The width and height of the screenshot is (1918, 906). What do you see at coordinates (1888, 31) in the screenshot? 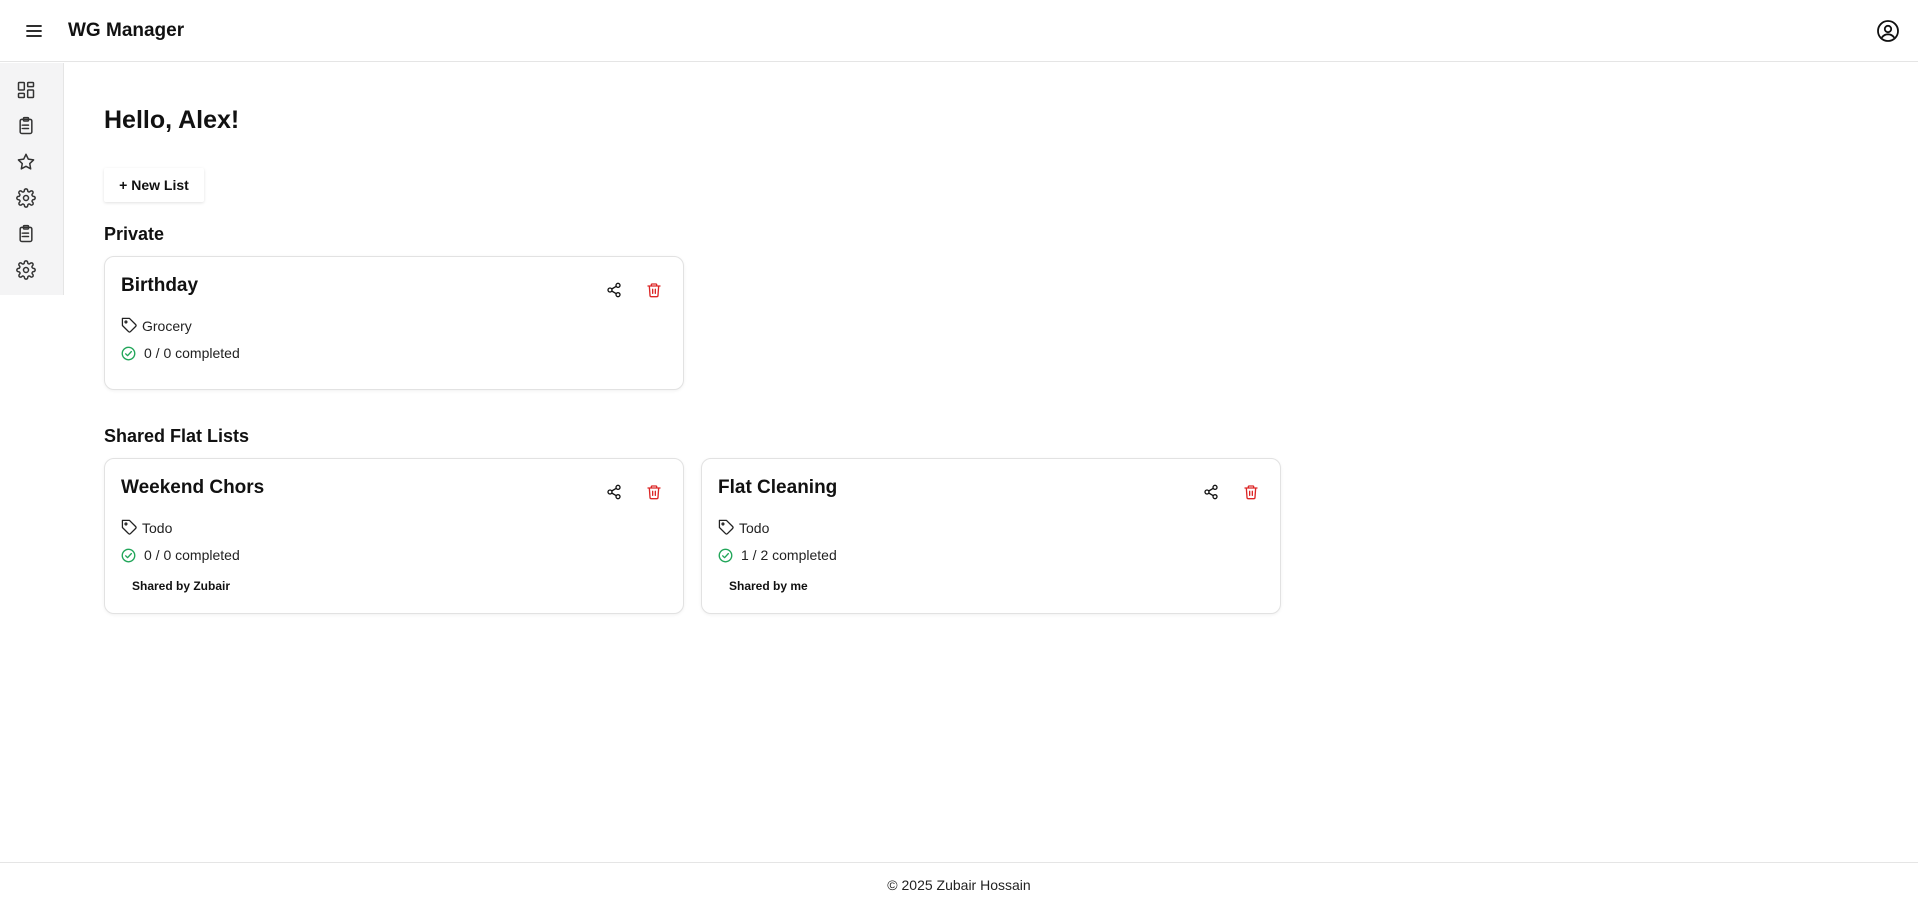
I see `account-icon` at bounding box center [1888, 31].